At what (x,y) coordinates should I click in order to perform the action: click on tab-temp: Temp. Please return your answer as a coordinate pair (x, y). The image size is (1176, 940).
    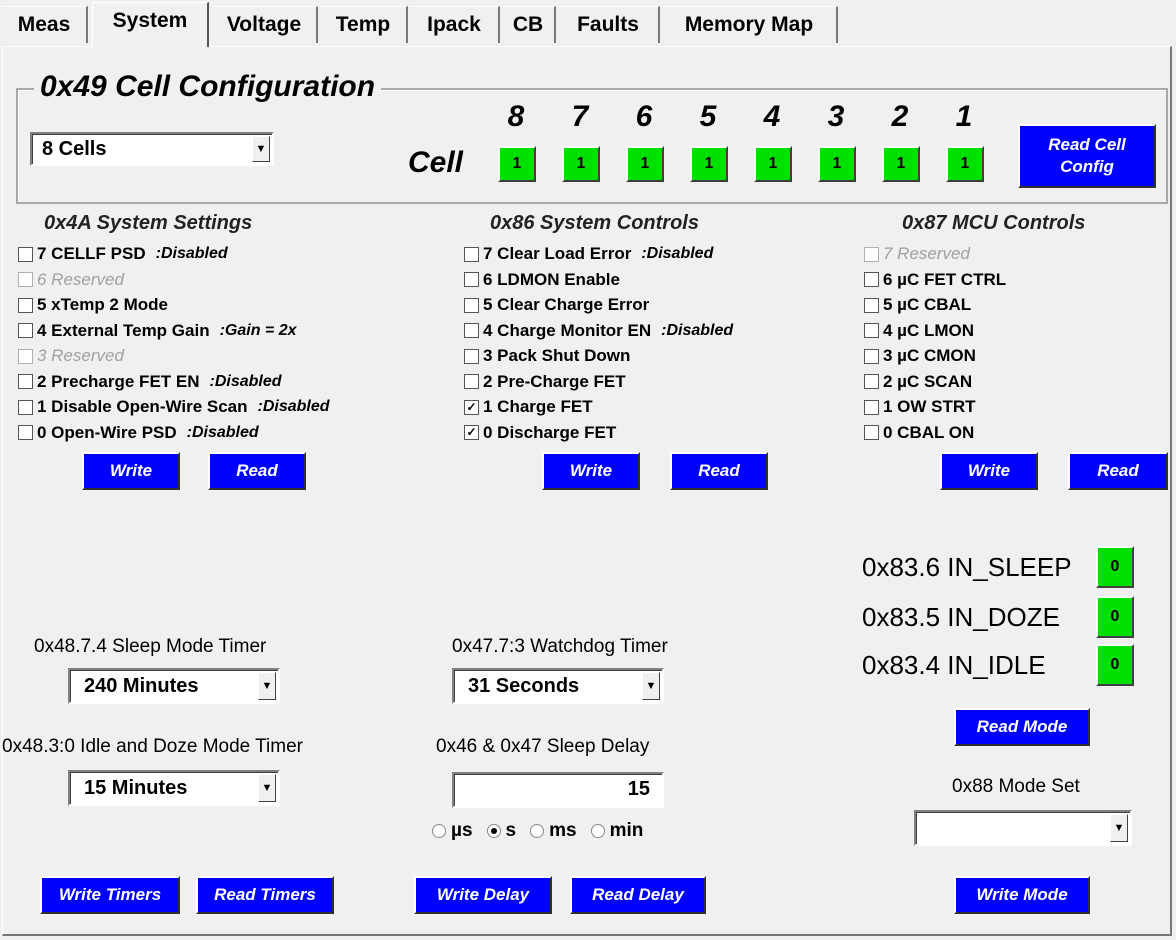
    Looking at the image, I should click on (364, 24).